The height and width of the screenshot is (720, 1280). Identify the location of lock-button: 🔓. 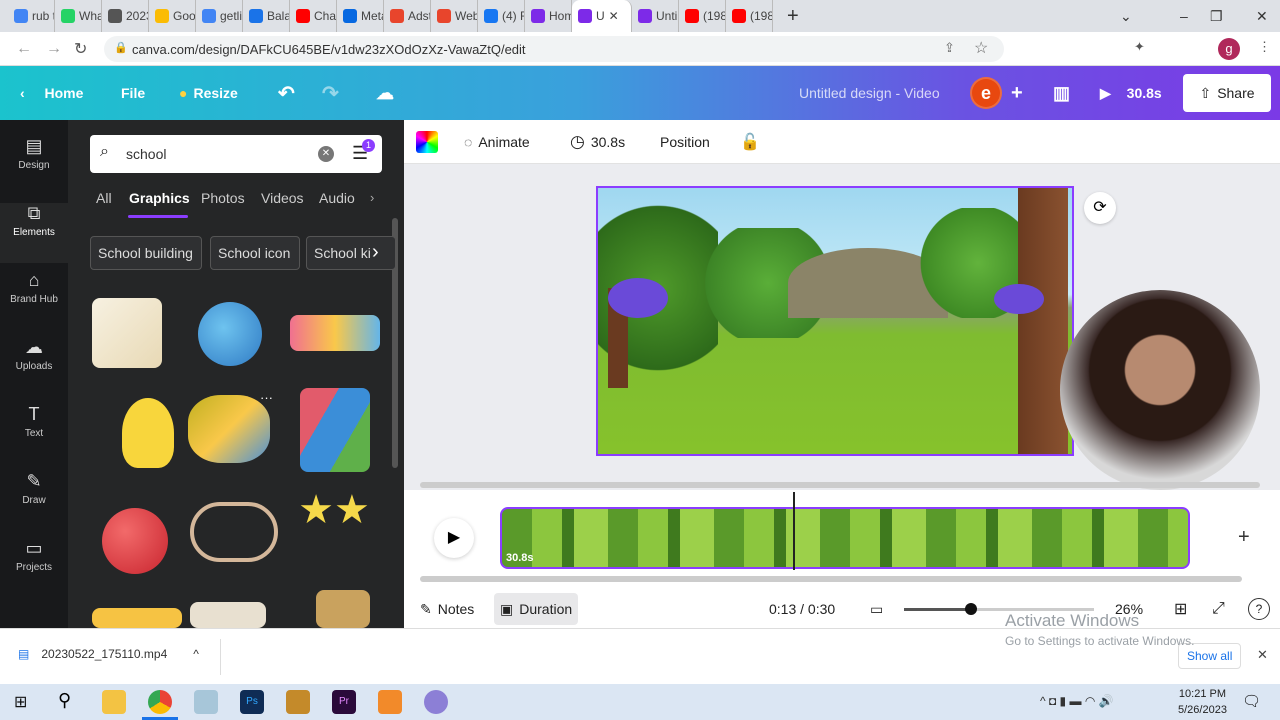
(750, 142).